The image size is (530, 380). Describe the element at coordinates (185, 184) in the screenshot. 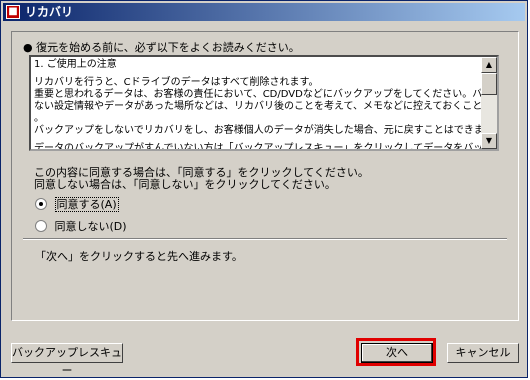

I see `agreement-line: 同意しない場合は、「同意しない」をクリックしてください。` at that location.